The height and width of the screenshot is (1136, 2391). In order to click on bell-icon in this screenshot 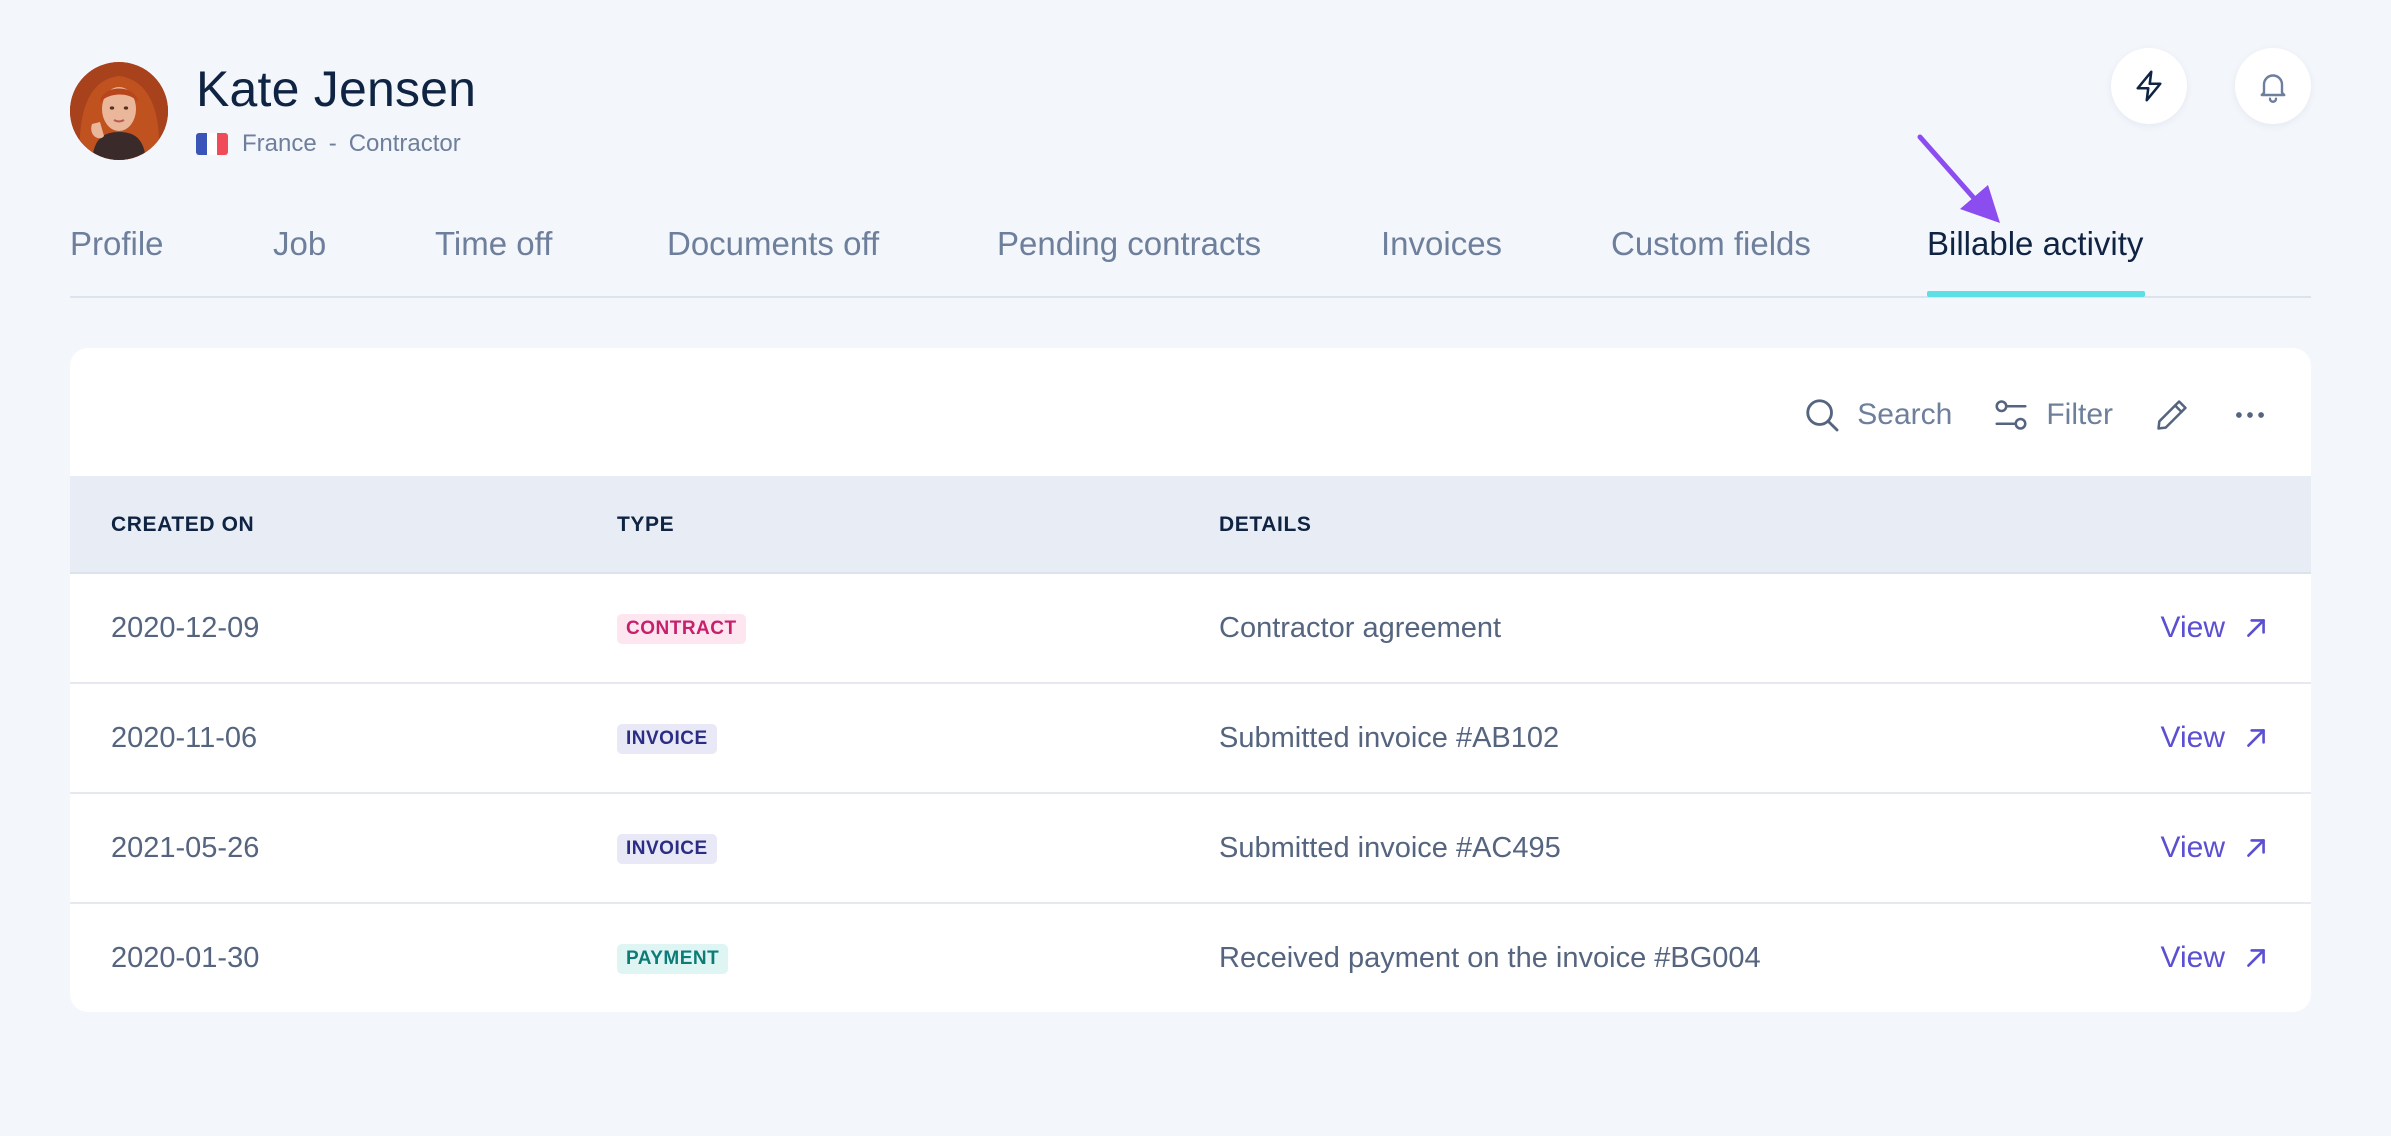, I will do `click(2273, 88)`.